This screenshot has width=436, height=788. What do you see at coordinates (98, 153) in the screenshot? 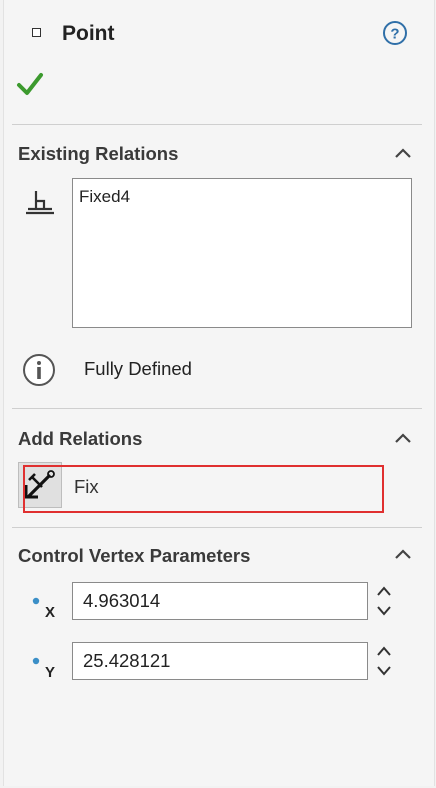
I see `existing-relations-title: Existing Relations` at bounding box center [98, 153].